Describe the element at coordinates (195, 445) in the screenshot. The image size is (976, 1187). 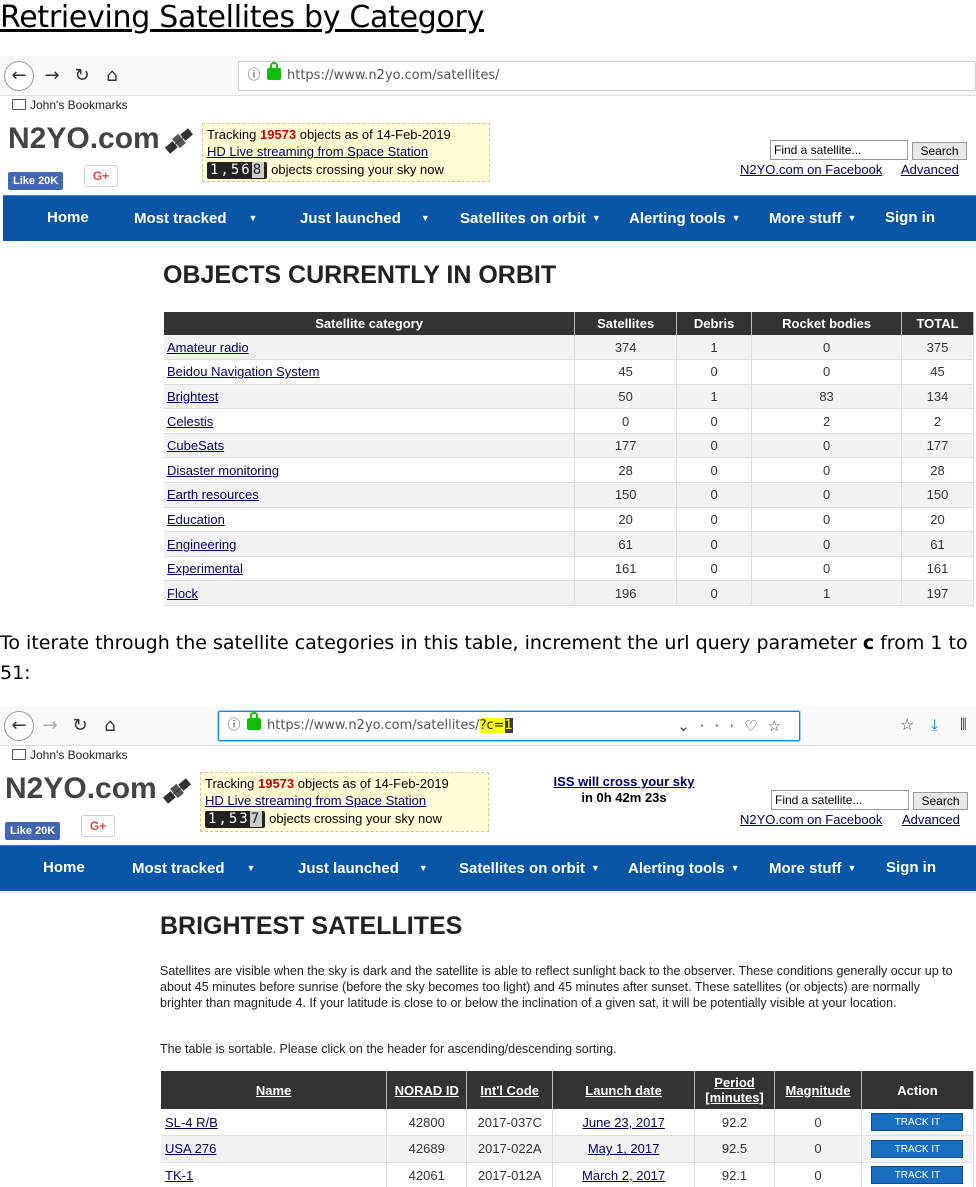
I see `category-link: CubeSats` at that location.